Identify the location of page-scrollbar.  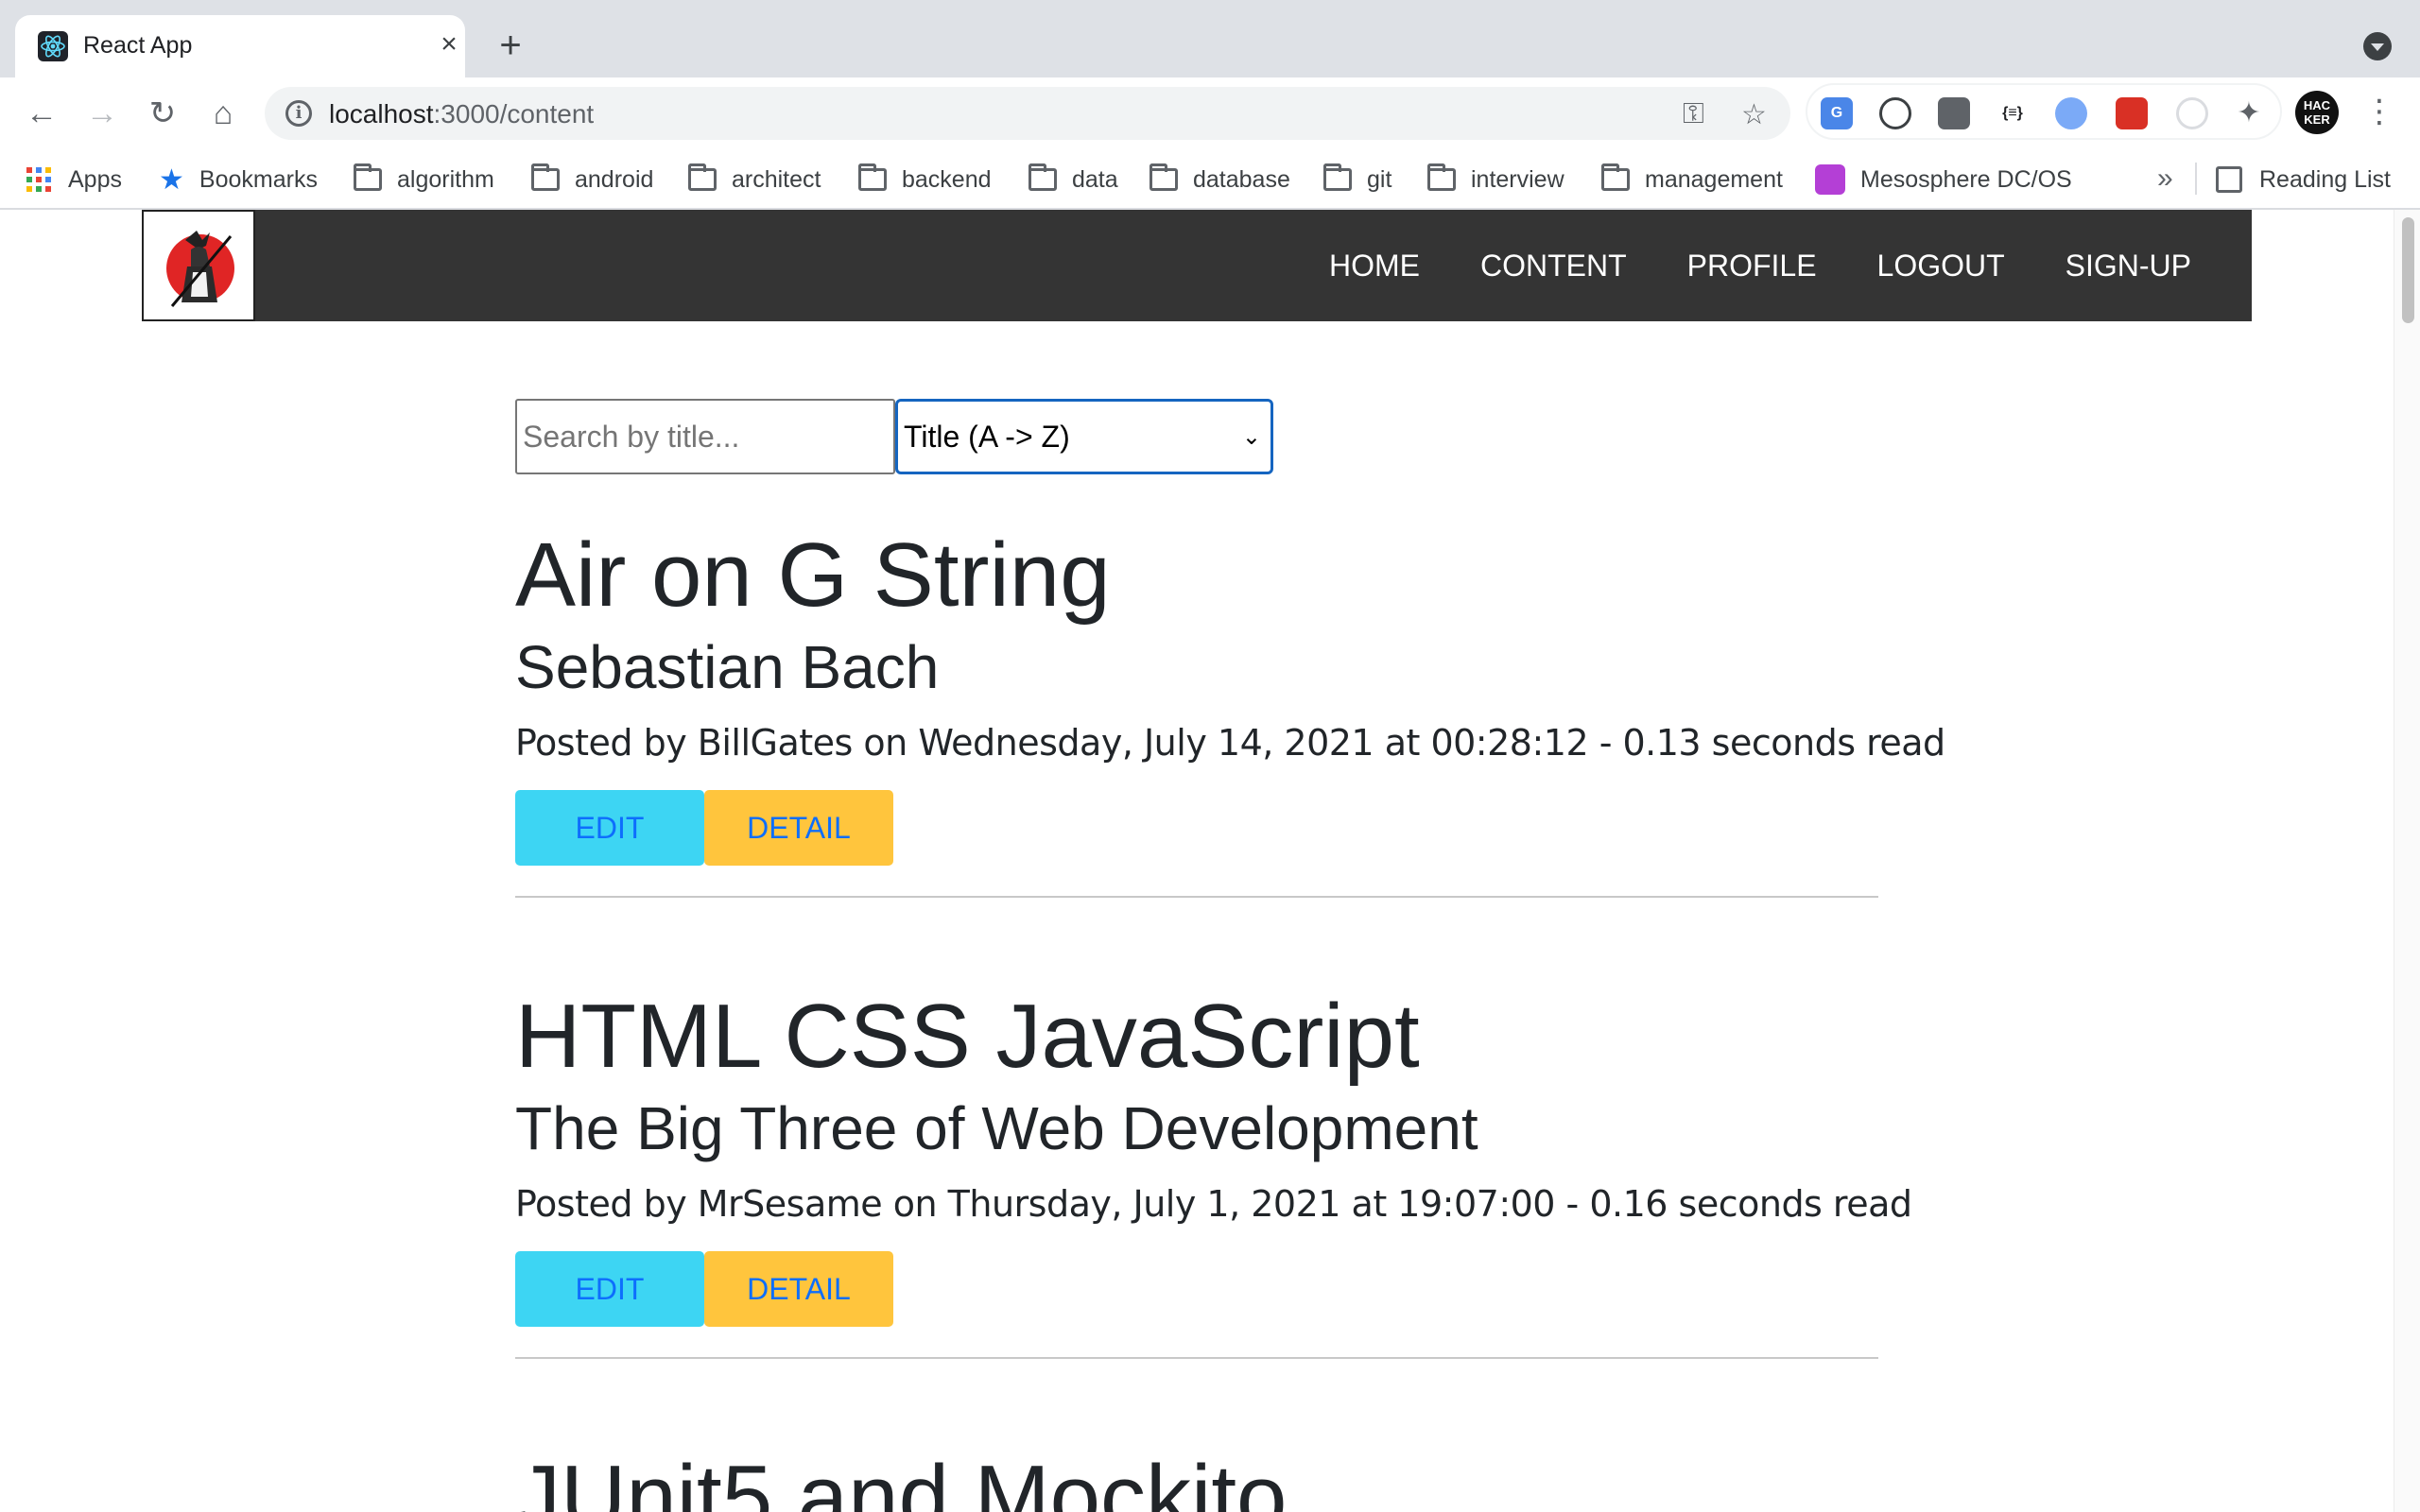
(2407, 861).